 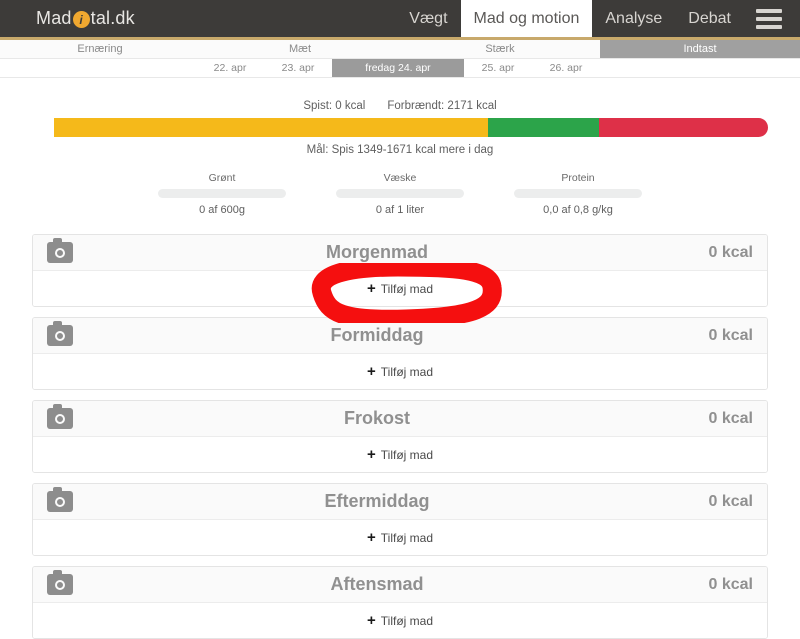 I want to click on site-logo: Mad i tal.dk, so click(x=67, y=18).